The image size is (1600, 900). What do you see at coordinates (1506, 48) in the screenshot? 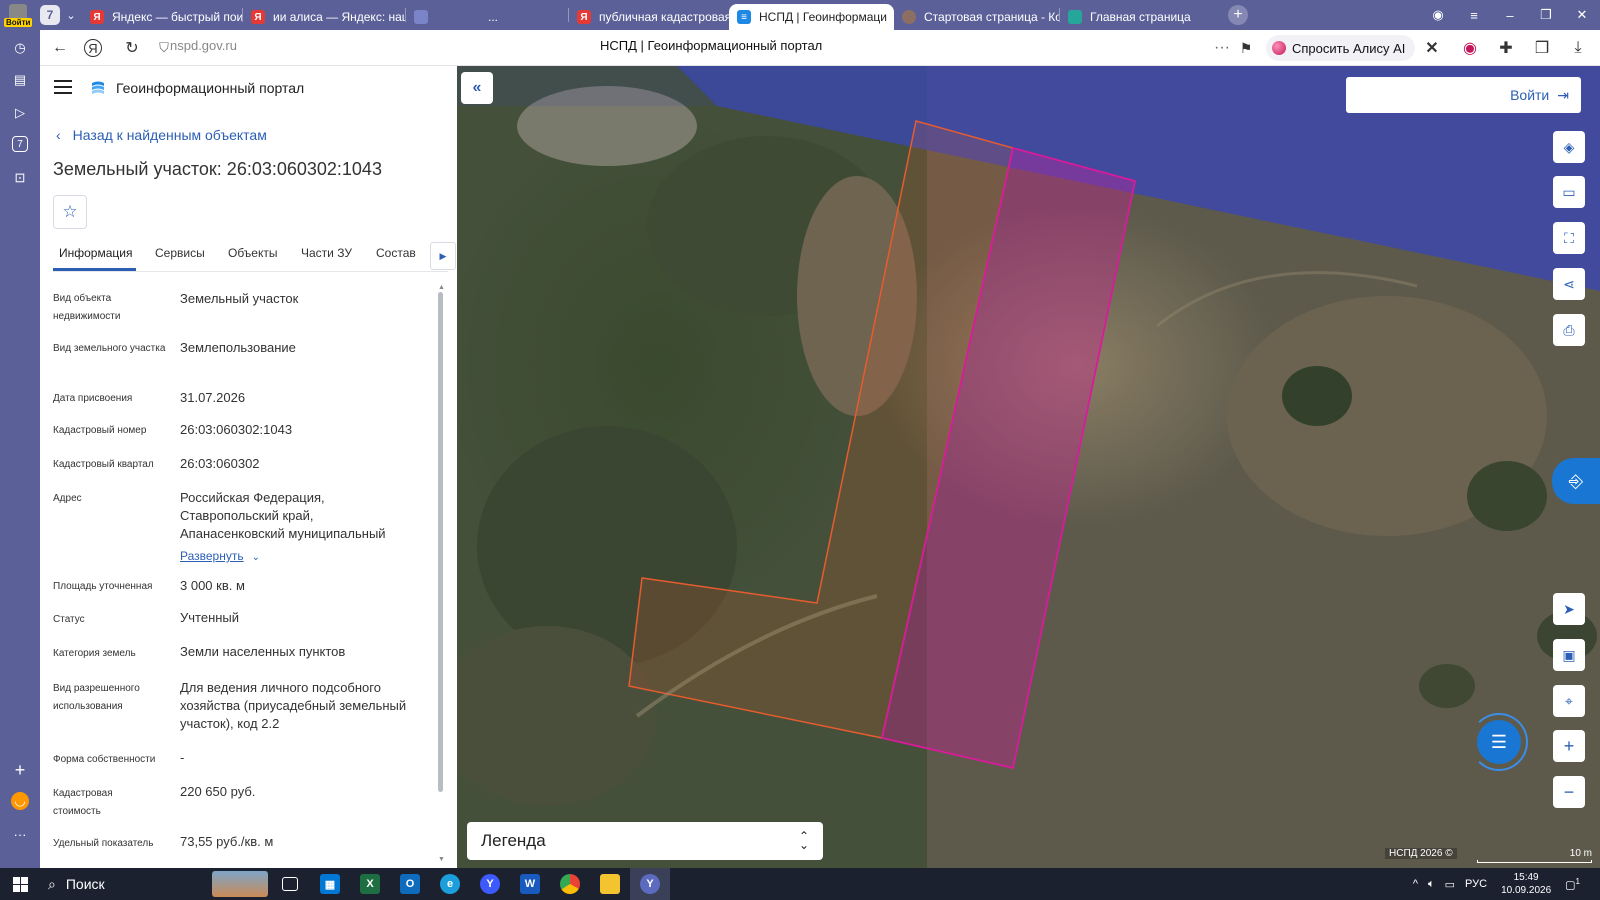
I see `extensions-puzzle-icon: ✚` at bounding box center [1506, 48].